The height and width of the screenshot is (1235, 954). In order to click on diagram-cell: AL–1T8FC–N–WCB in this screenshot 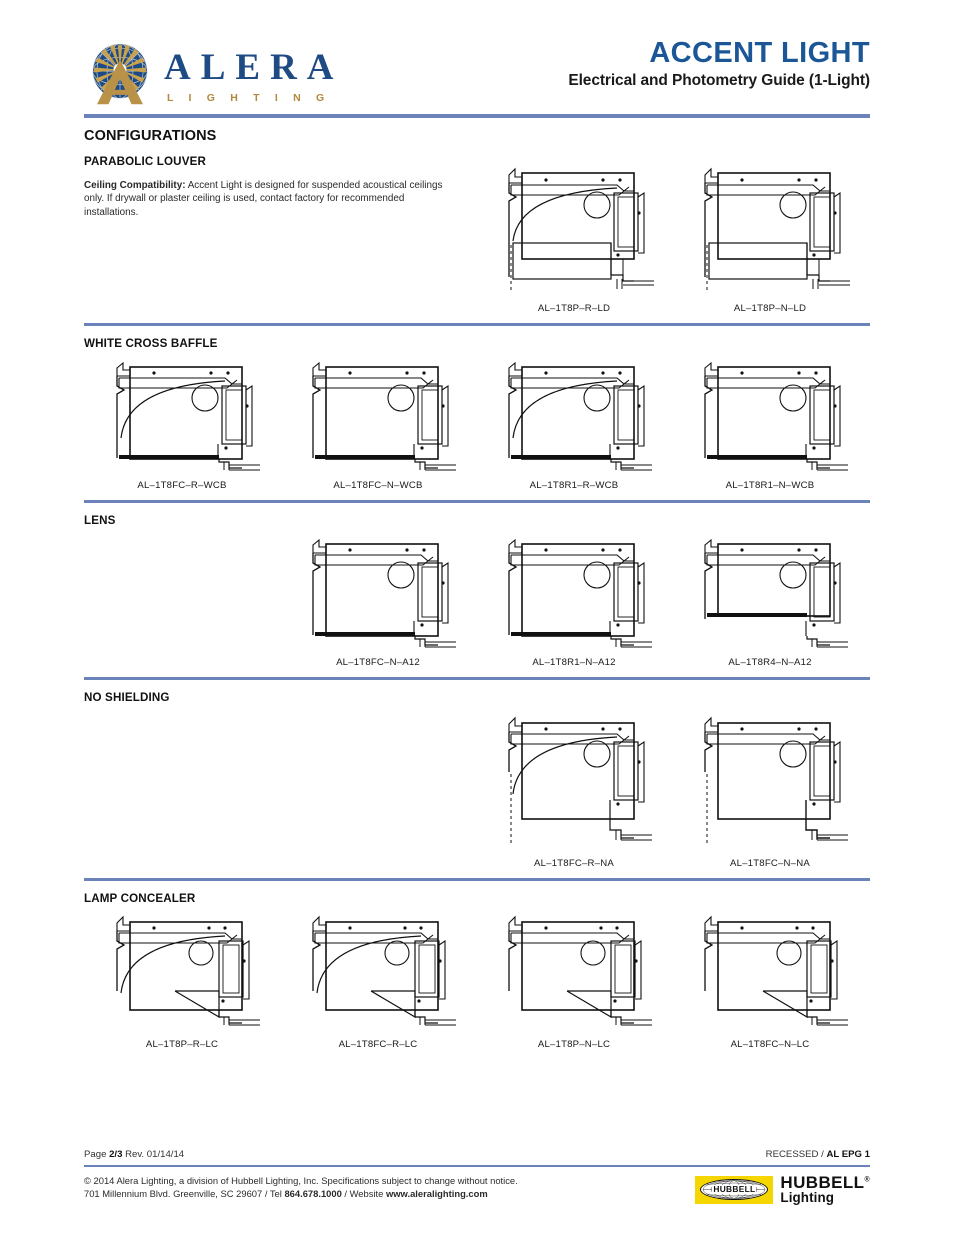, I will do `click(378, 424)`.